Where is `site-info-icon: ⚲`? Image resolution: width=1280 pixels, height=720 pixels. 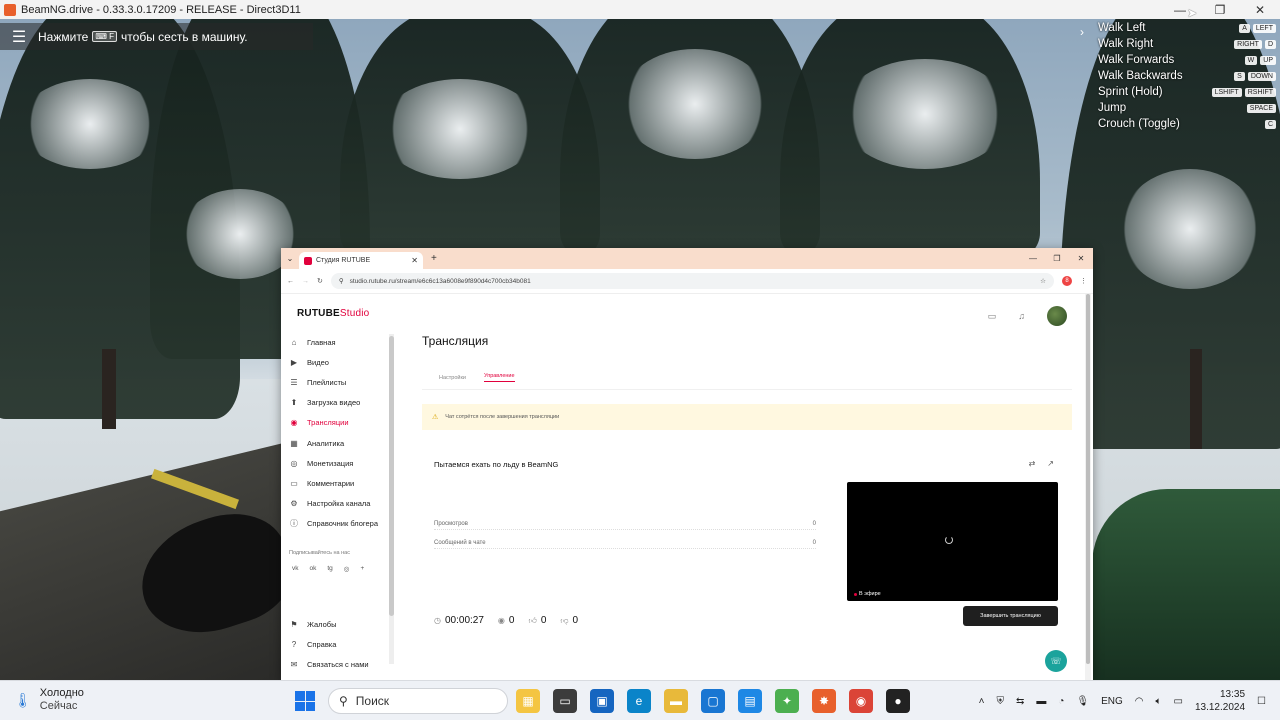
site-info-icon: ⚲ is located at coordinates (341, 281).